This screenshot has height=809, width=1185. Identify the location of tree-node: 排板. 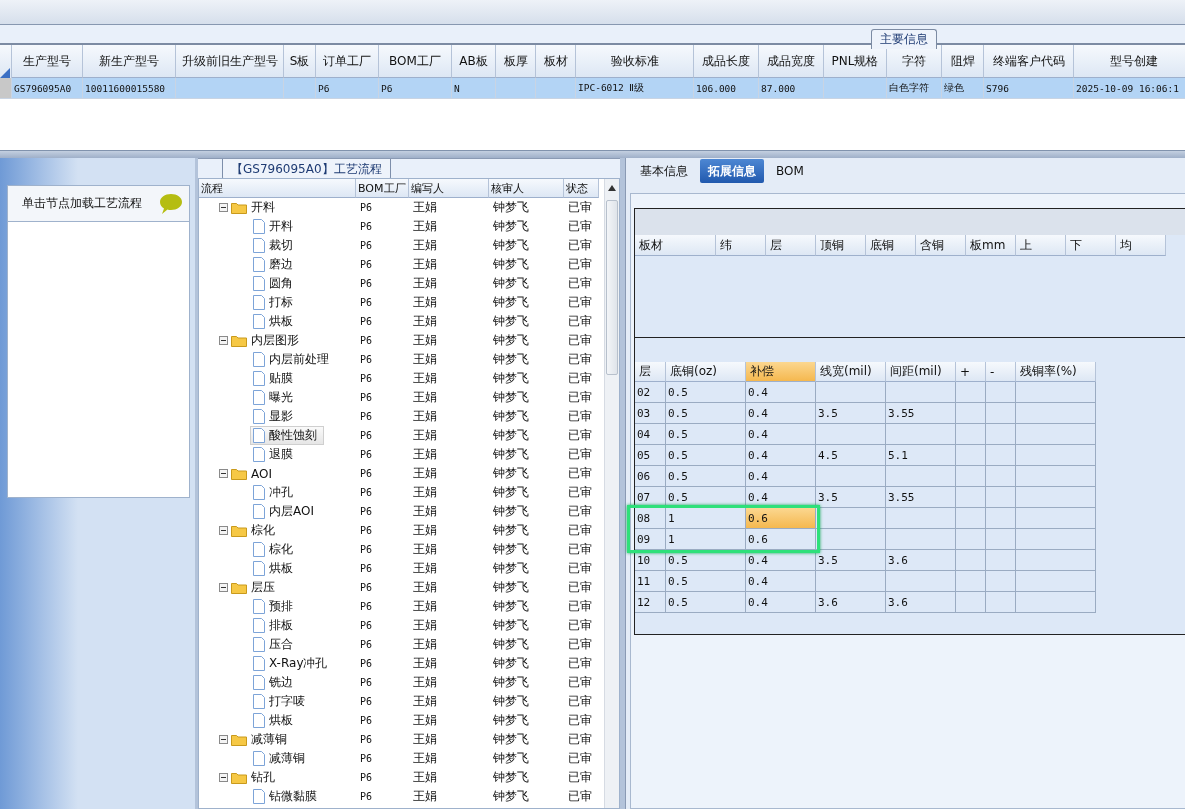
(275, 625).